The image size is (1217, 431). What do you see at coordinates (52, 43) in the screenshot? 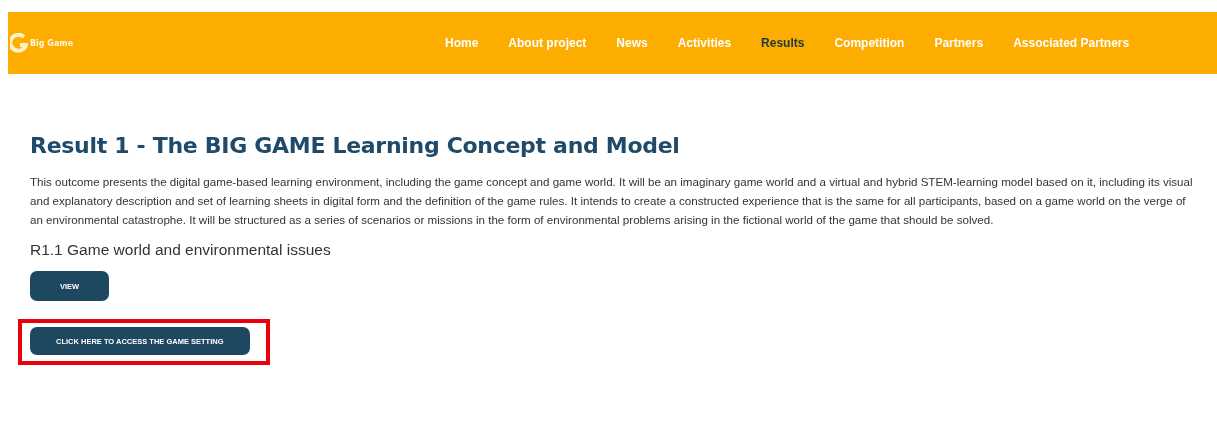
I see `logo-text: Big Game` at bounding box center [52, 43].